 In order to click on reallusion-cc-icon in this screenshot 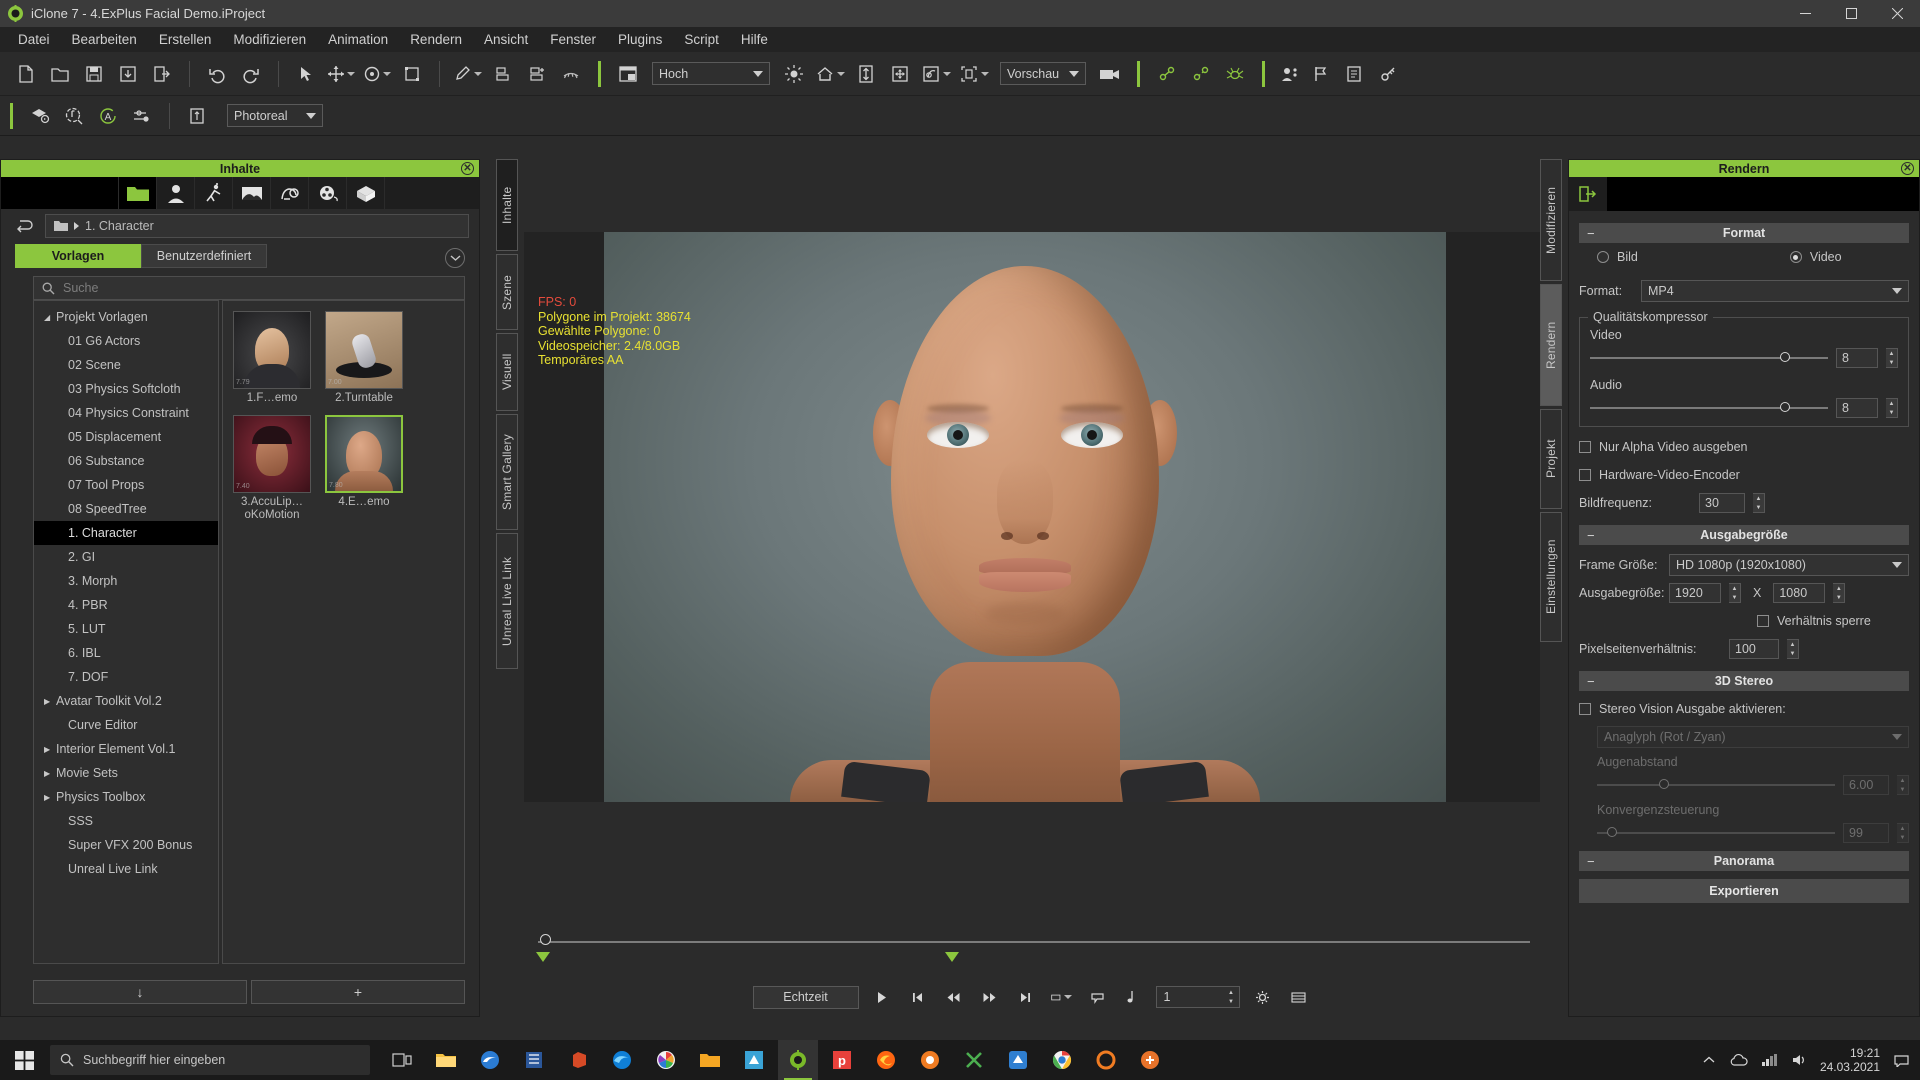, I will do `click(754, 1060)`.